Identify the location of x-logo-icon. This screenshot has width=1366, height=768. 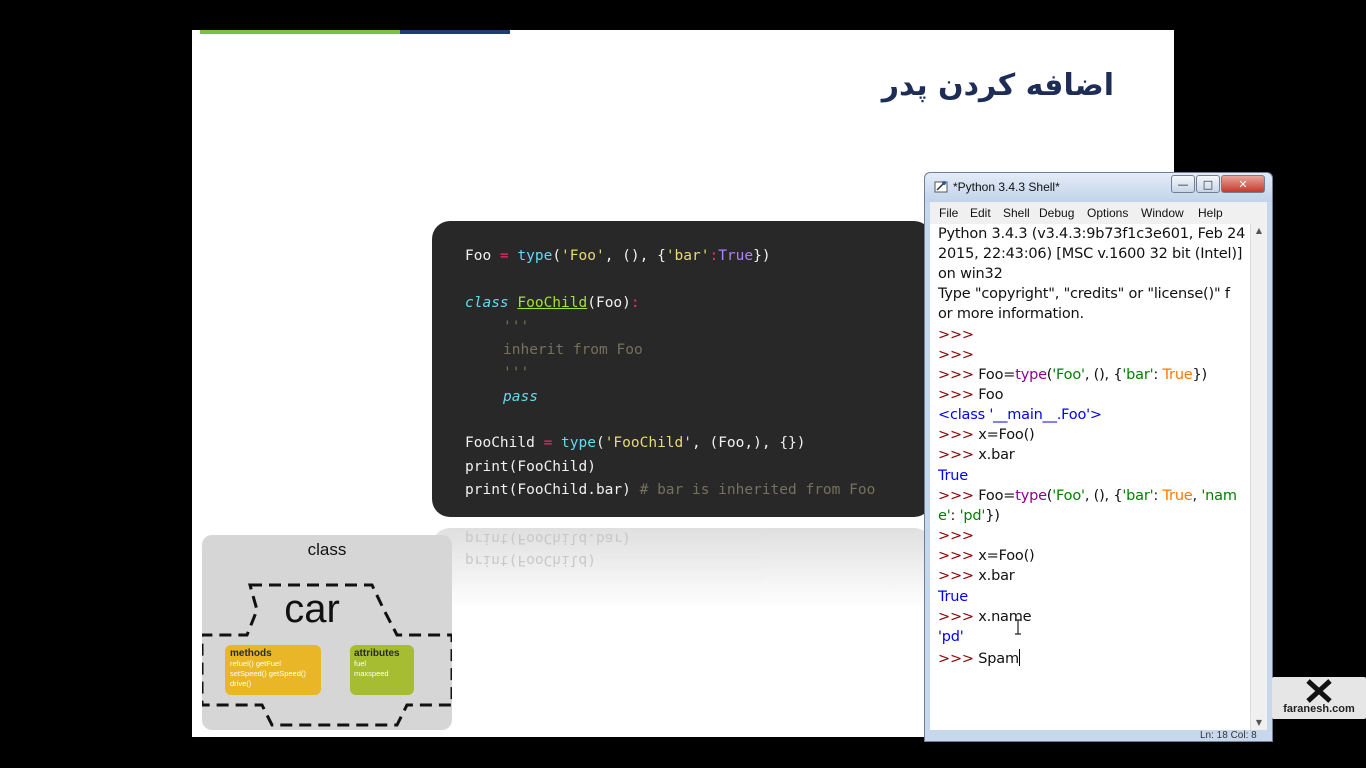
(1319, 691).